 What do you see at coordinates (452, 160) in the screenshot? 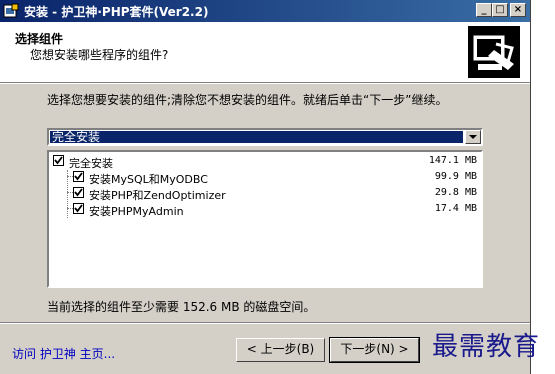
I see `component-size: 147.1 MB` at bounding box center [452, 160].